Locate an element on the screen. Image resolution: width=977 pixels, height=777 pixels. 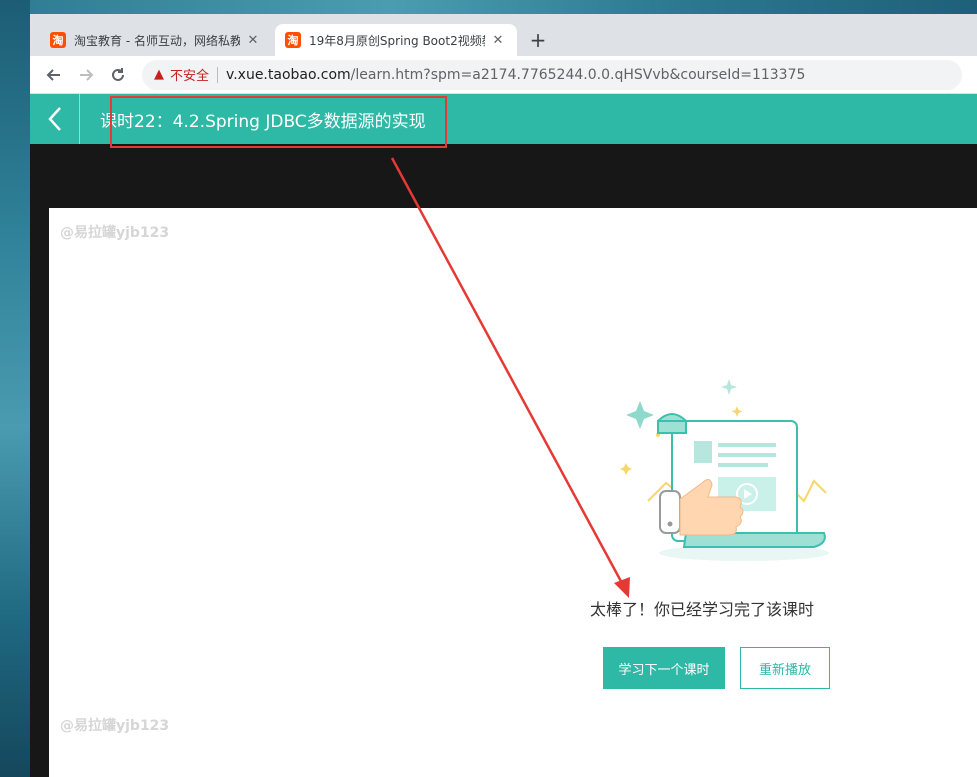
tab-title: 淘宝教育 - 名师互动，网络私教、 is located at coordinates (157, 40).